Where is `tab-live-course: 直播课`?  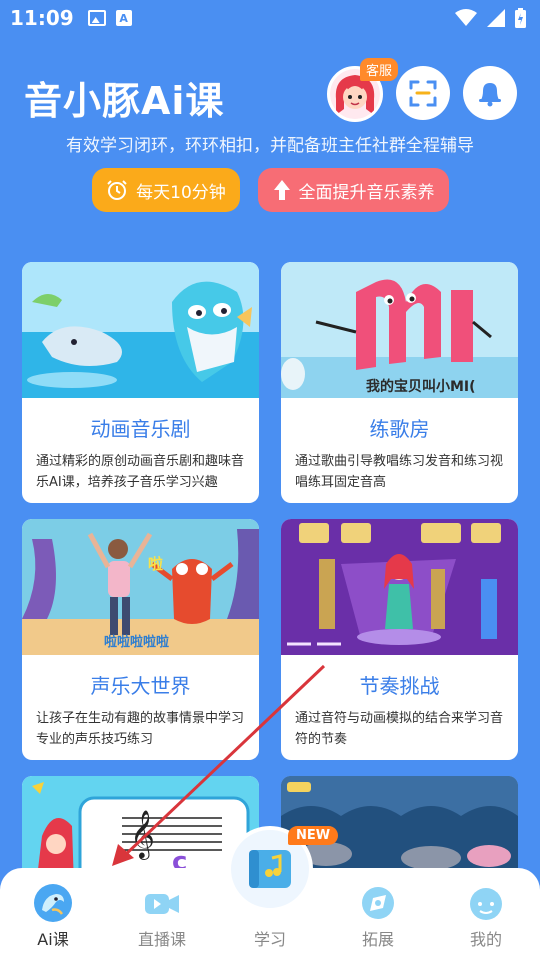
tab-live-course: 直播课 is located at coordinates (162, 914).